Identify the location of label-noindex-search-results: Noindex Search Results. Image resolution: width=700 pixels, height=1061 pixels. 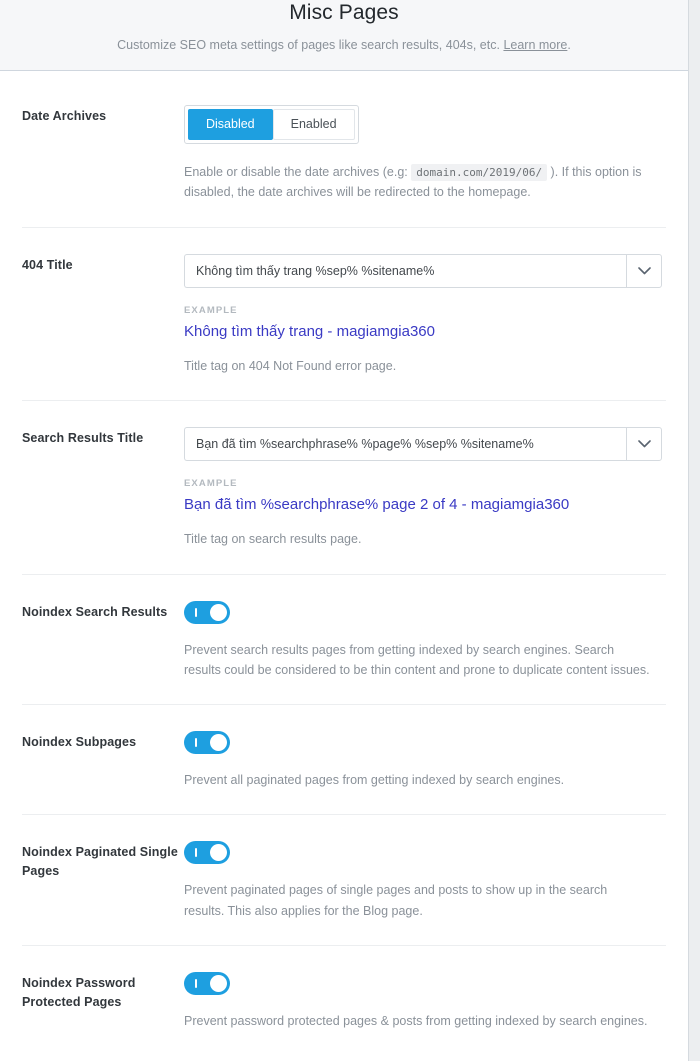
(95, 611).